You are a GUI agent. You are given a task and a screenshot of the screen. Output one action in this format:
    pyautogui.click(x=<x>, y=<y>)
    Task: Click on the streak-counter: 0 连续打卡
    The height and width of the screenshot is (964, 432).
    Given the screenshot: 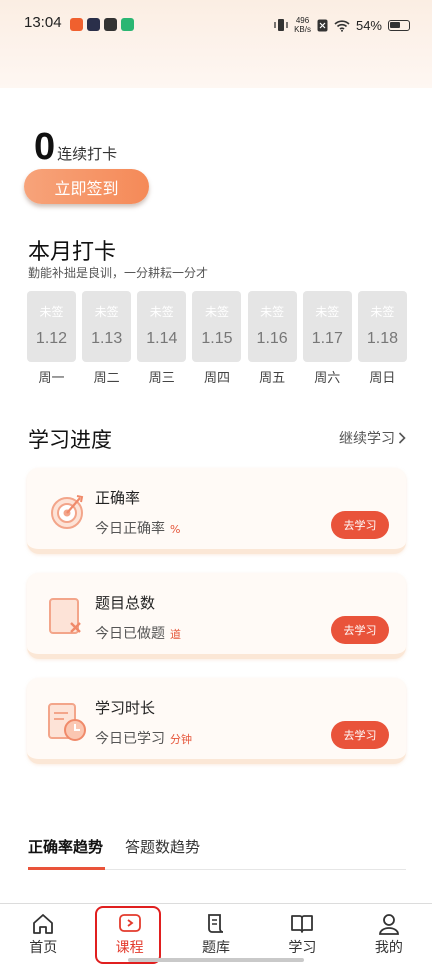 What is the action you would take?
    pyautogui.click(x=75, y=147)
    